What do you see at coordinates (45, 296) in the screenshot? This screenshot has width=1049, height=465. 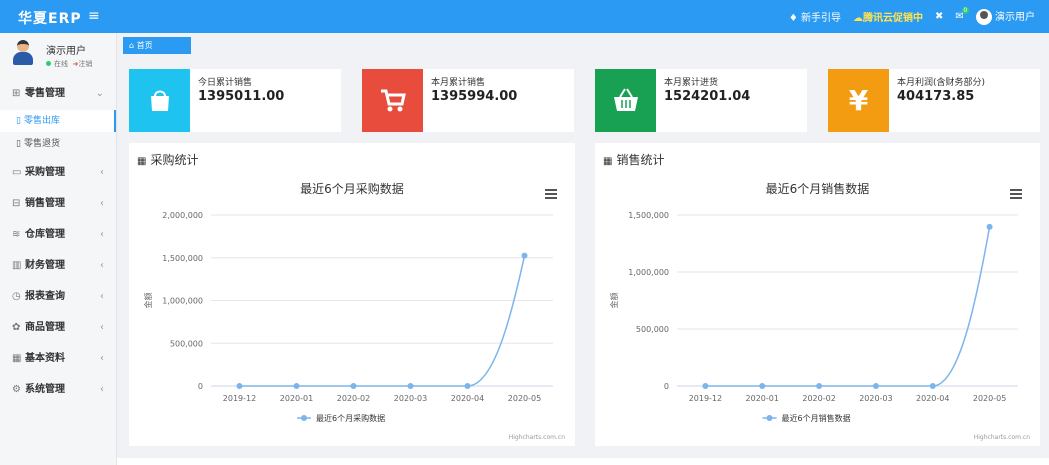 I see `sidebar-item-label: 报表查询` at bounding box center [45, 296].